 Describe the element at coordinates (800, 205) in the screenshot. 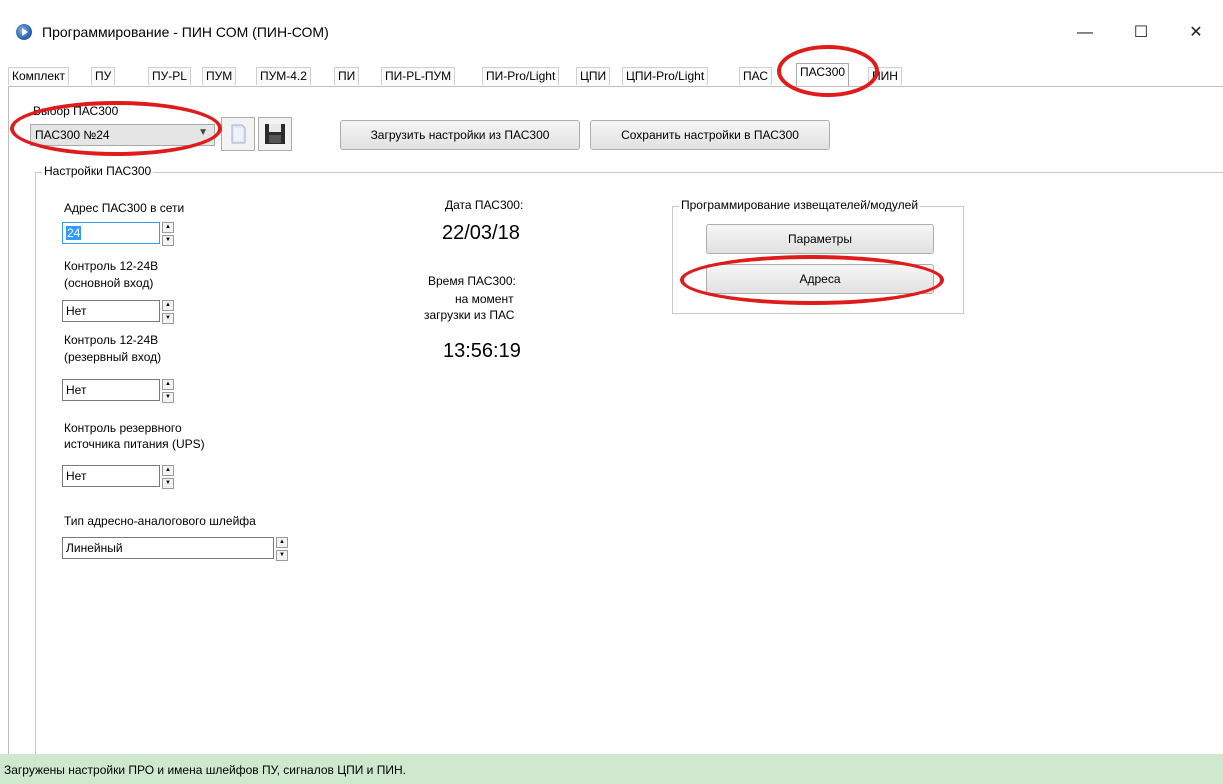

I see `programming-group-title: Программирование извещателей/модулей` at that location.